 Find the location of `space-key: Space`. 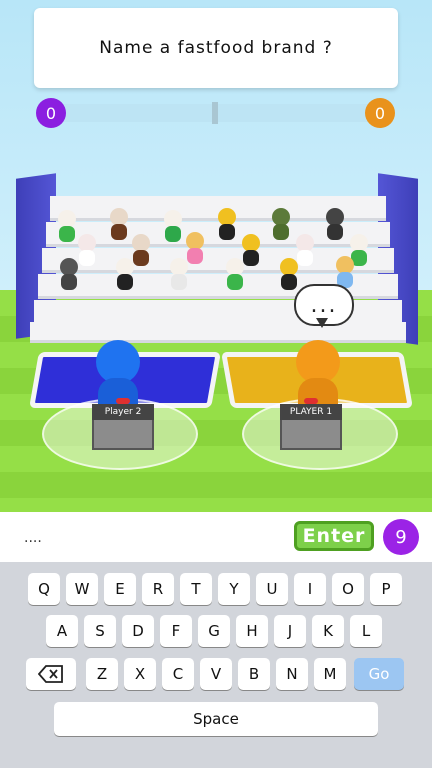

space-key: Space is located at coordinates (216, 719).